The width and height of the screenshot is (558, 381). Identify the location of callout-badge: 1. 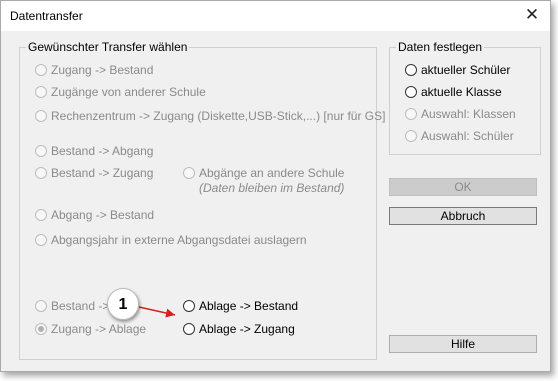
(123, 304).